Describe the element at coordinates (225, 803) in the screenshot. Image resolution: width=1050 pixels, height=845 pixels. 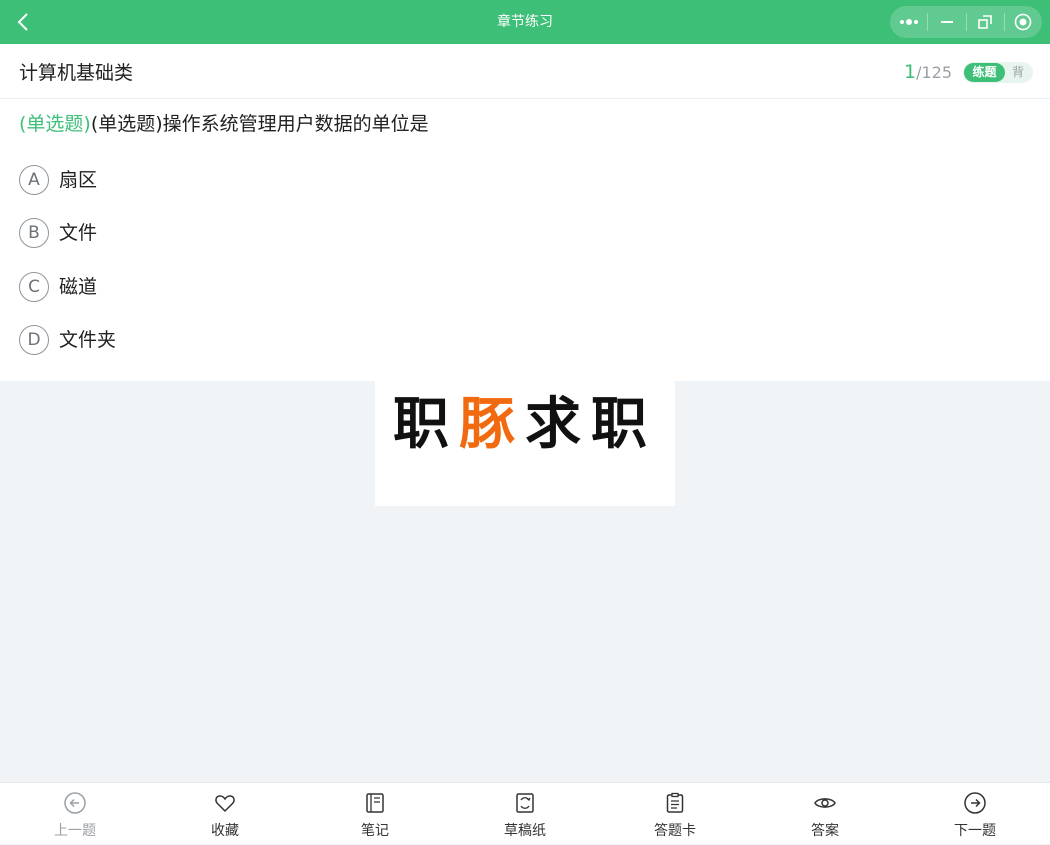
I see `heart-icon` at that location.